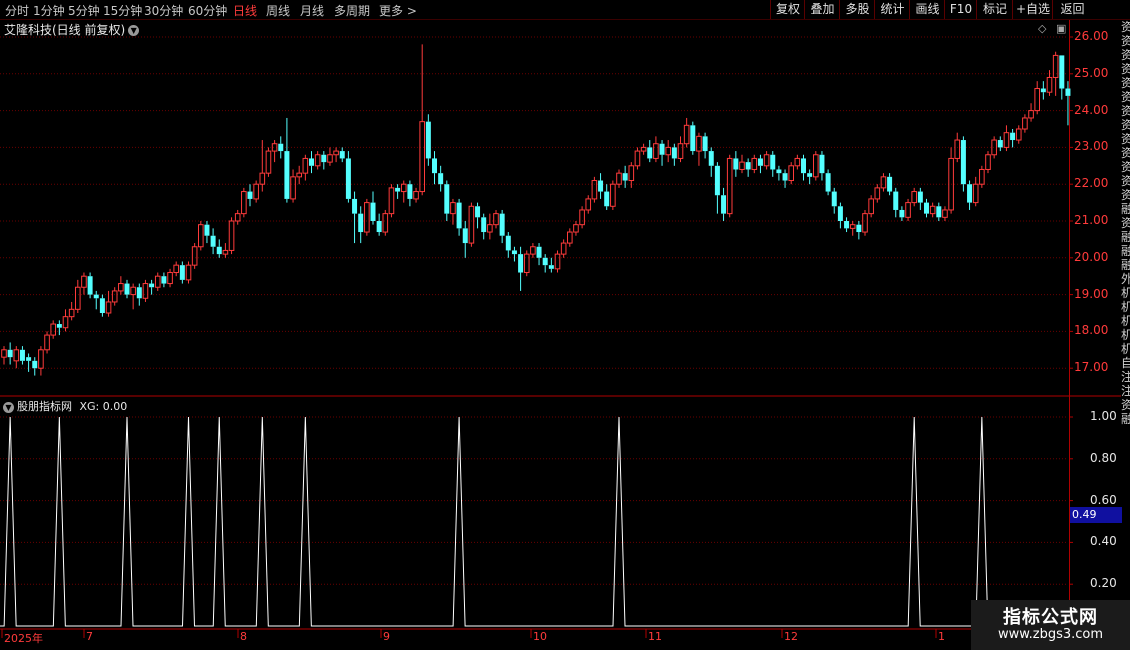  What do you see at coordinates (65, 406) in the screenshot?
I see `indicator-title: ▼ 股朋指标网 XG: 0.00` at bounding box center [65, 406].